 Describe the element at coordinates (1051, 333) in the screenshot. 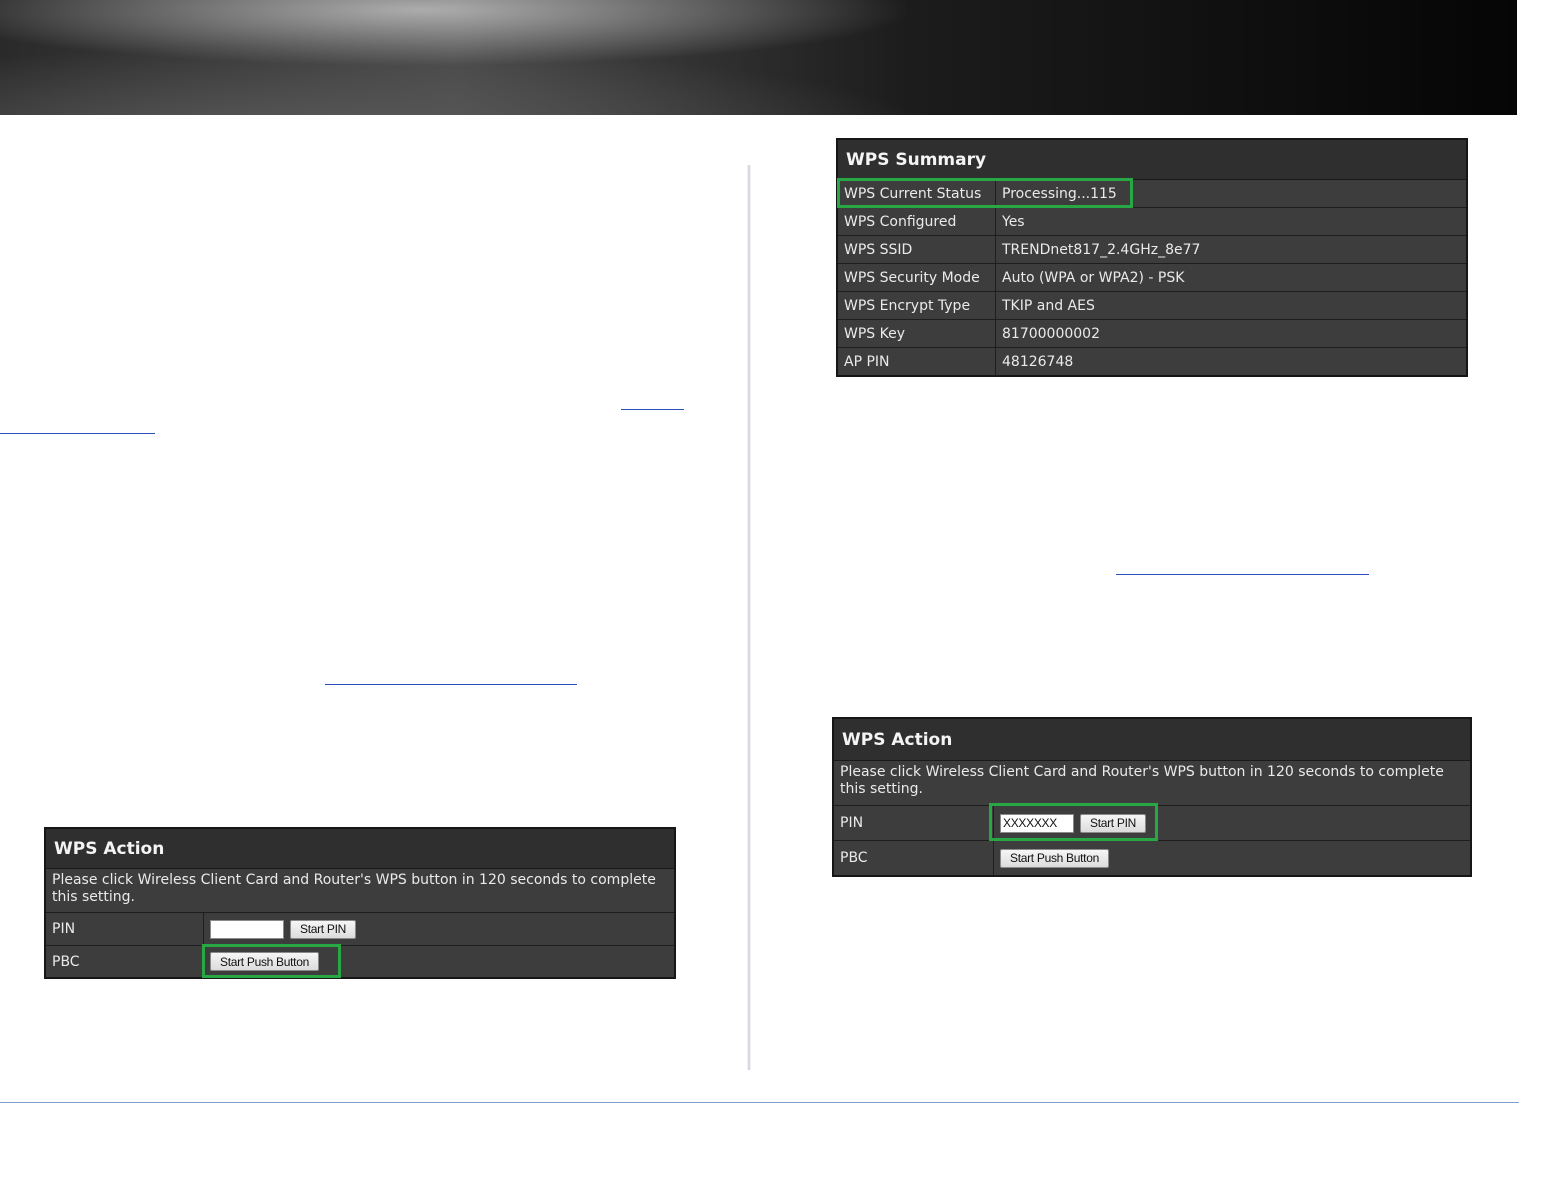

I see `row-value: 81700000002` at that location.